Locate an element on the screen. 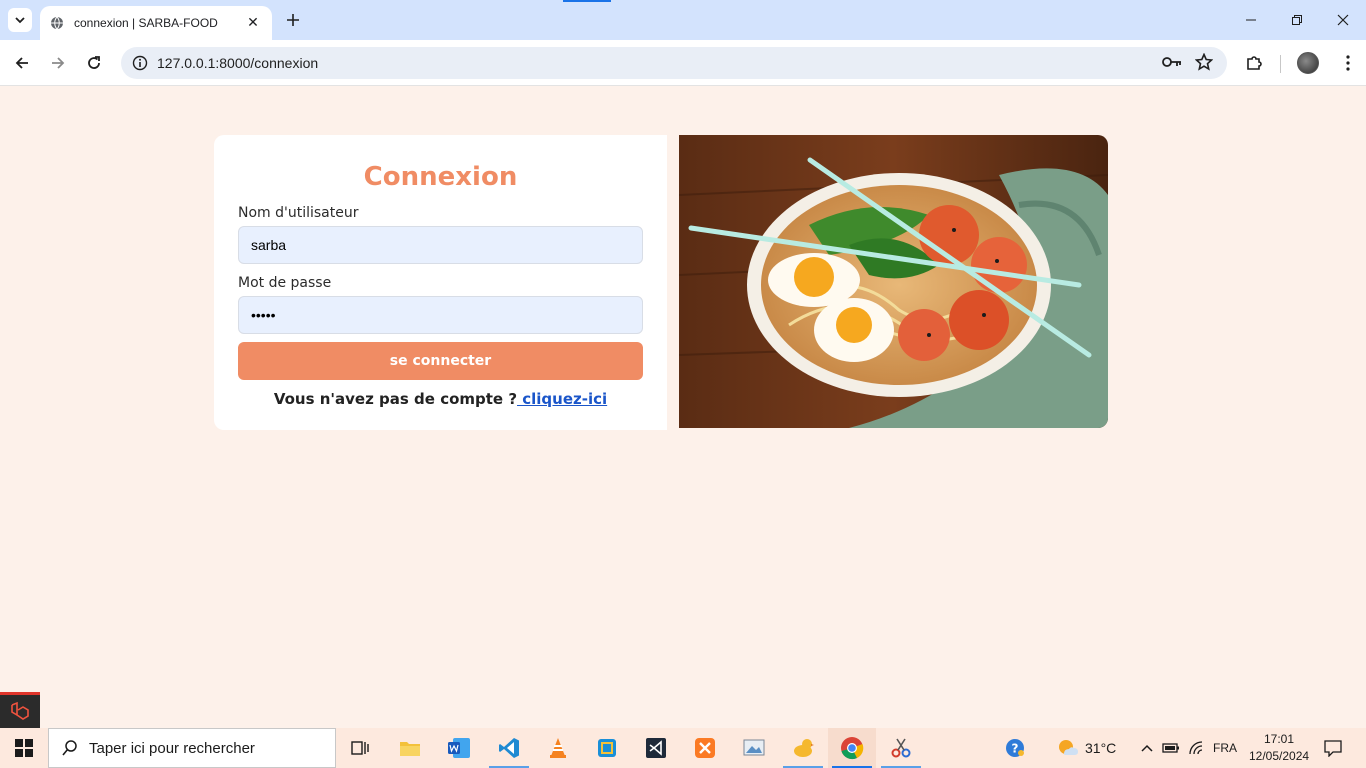 The height and width of the screenshot is (768, 1366). taskbar-xampp is located at coordinates (705, 748).